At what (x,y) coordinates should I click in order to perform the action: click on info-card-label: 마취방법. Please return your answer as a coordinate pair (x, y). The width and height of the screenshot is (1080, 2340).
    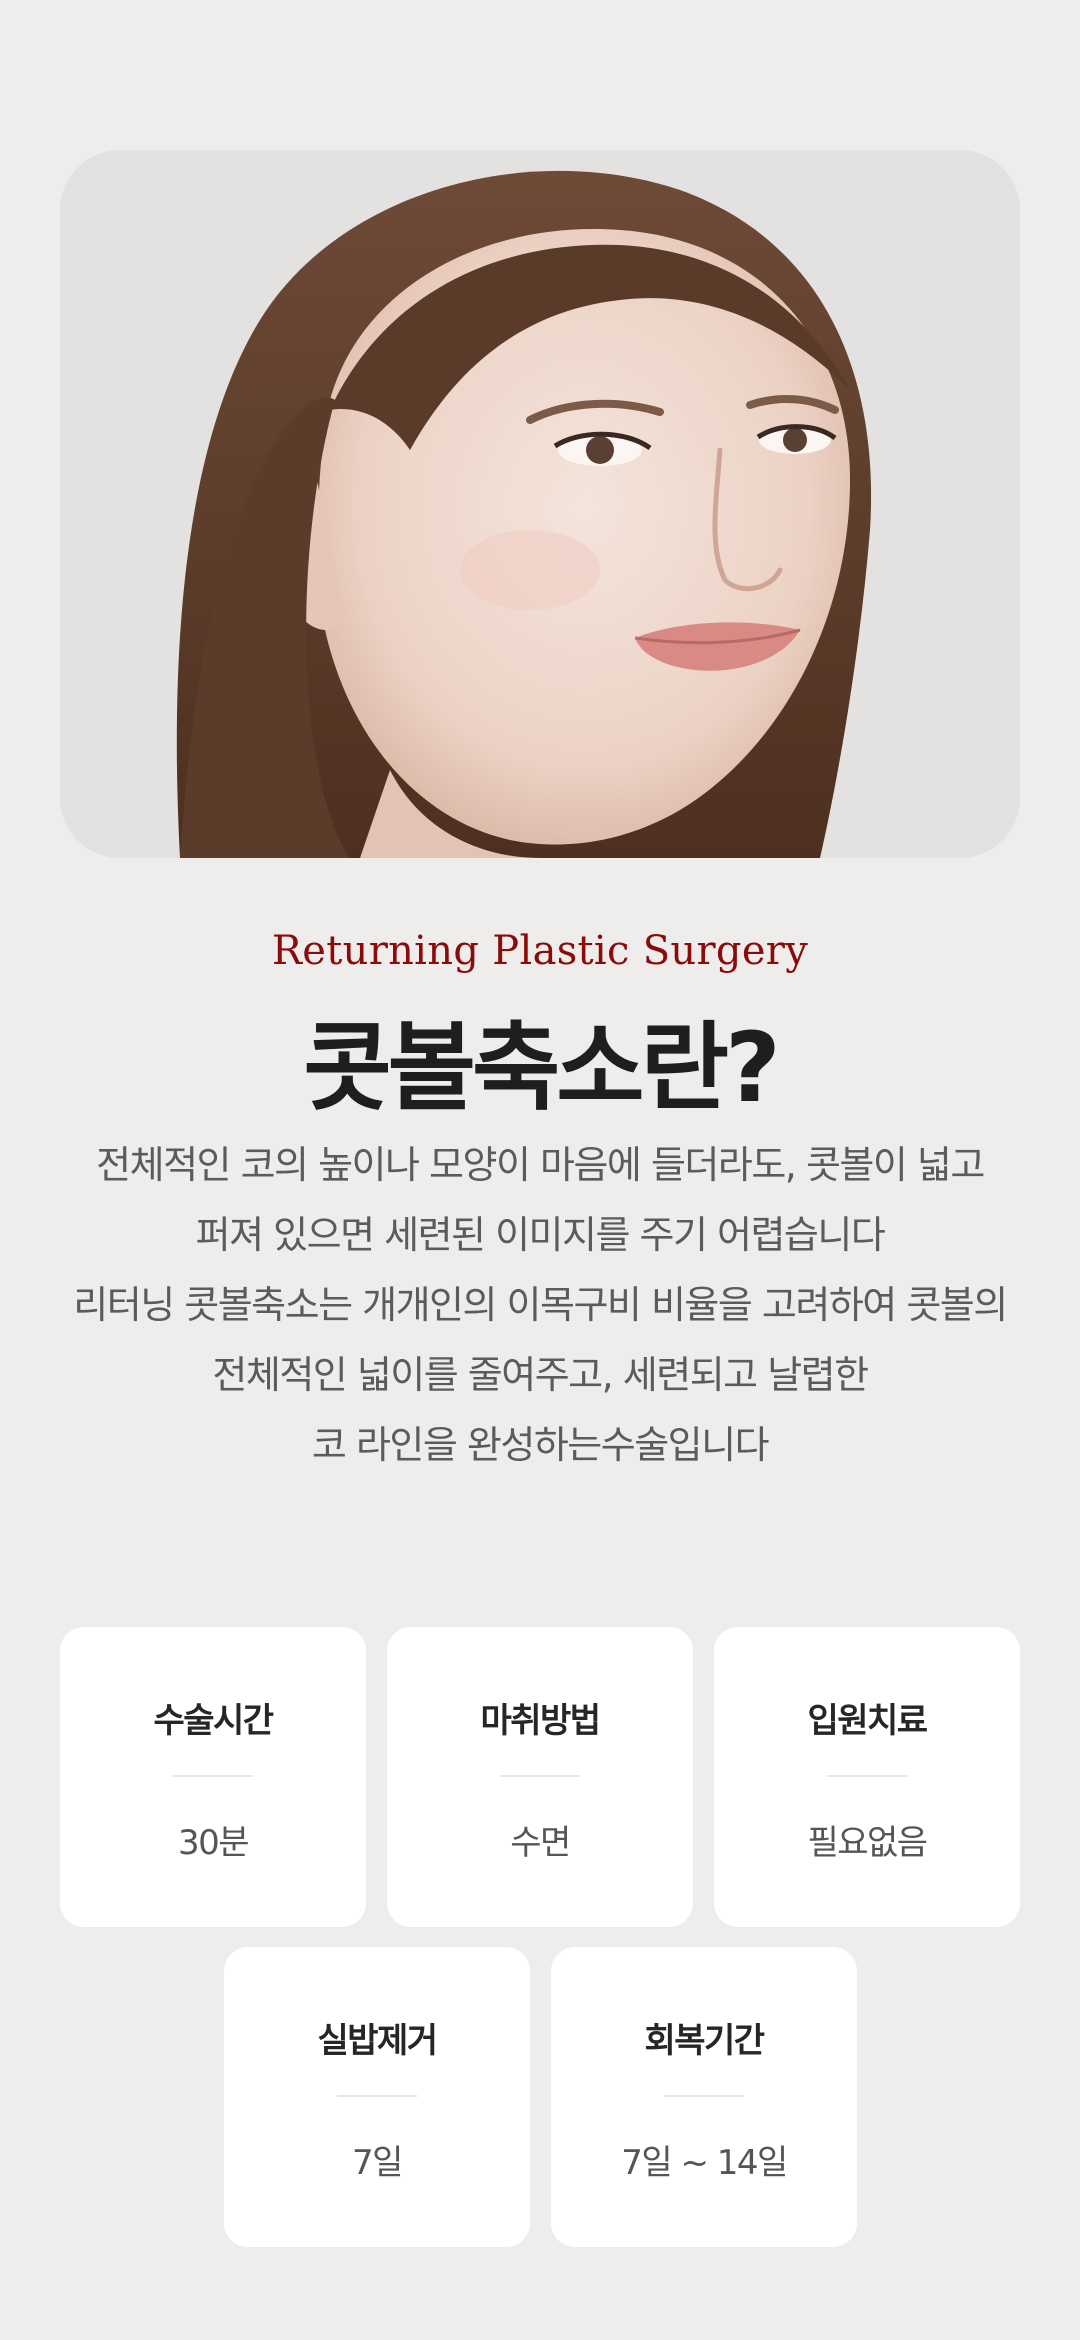
    Looking at the image, I should click on (540, 1721).